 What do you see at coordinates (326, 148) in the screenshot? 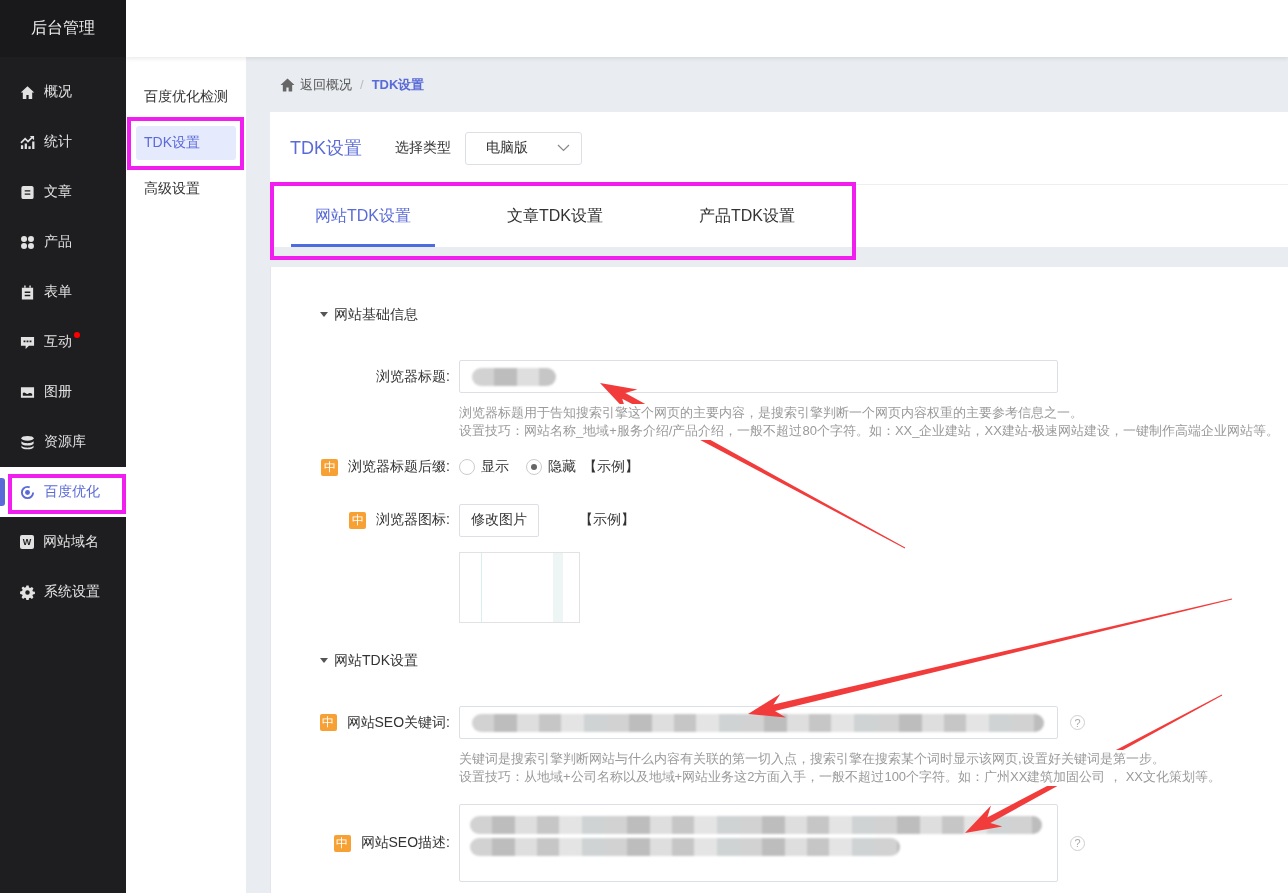
I see `page-title: TDK设置` at bounding box center [326, 148].